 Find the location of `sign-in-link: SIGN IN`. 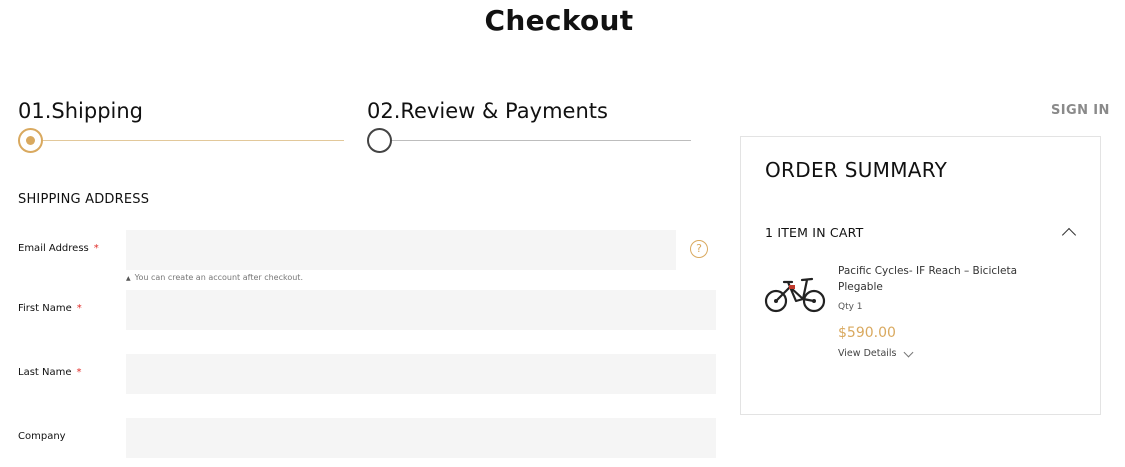

sign-in-link: SIGN IN is located at coordinates (1080, 110).